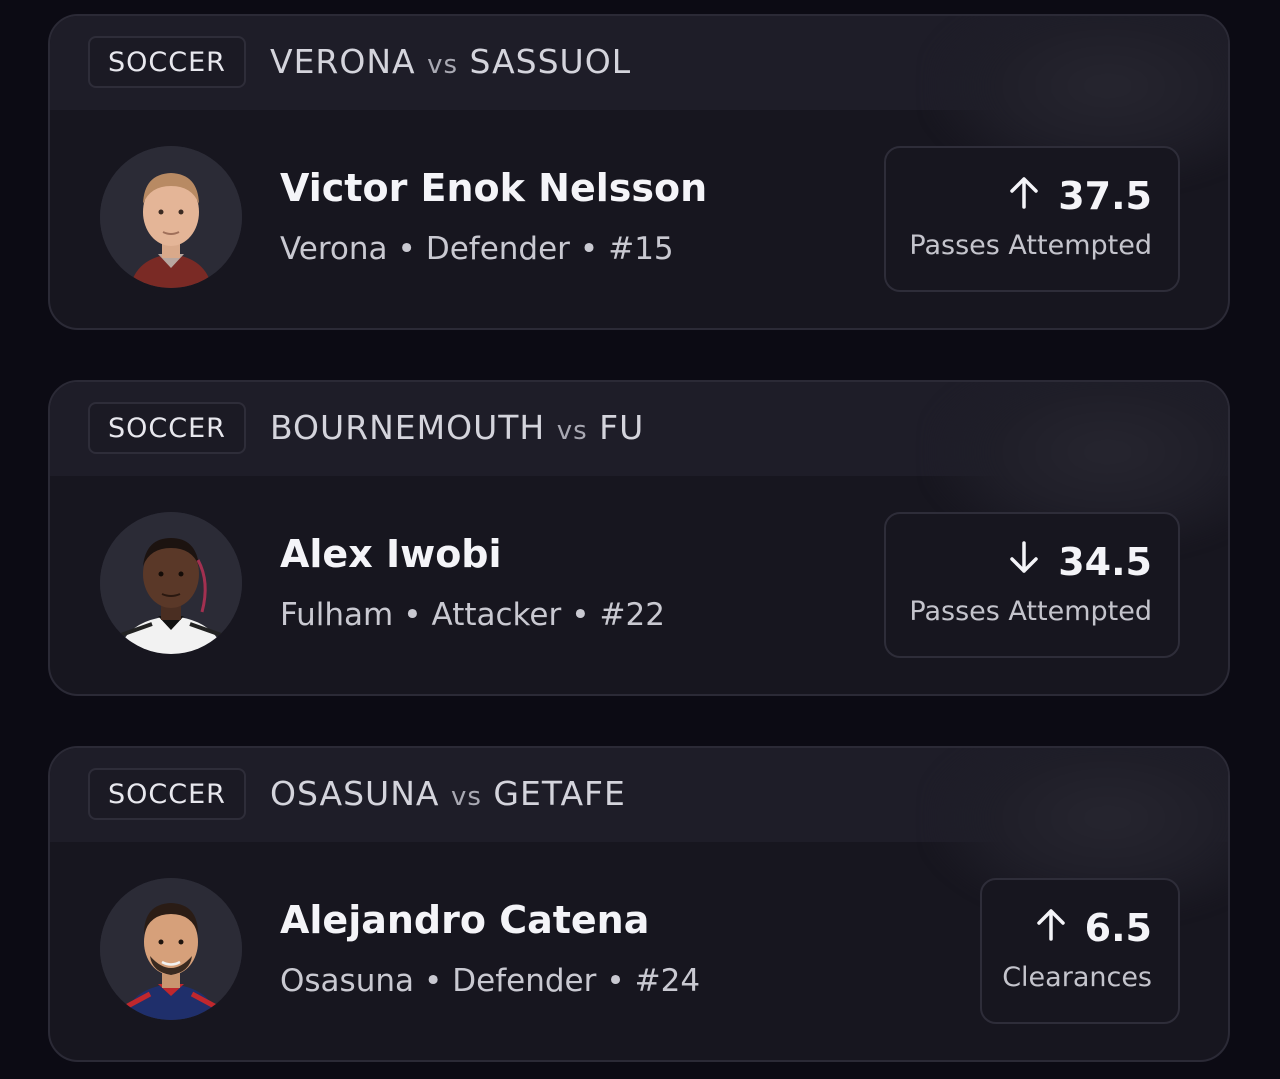 The height and width of the screenshot is (1079, 1280). Describe the element at coordinates (355, 793) in the screenshot. I see `home-team: OSASUNA` at that location.